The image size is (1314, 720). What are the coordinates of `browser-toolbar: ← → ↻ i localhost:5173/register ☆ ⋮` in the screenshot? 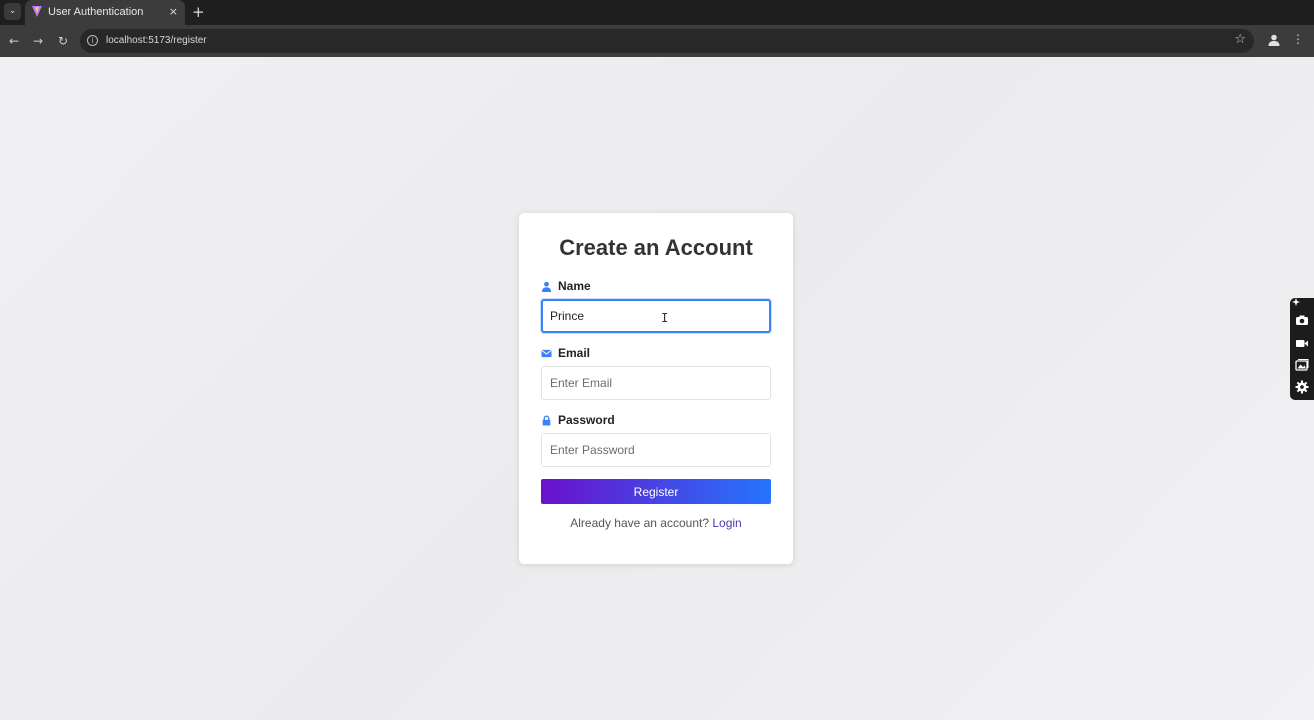 It's located at (657, 41).